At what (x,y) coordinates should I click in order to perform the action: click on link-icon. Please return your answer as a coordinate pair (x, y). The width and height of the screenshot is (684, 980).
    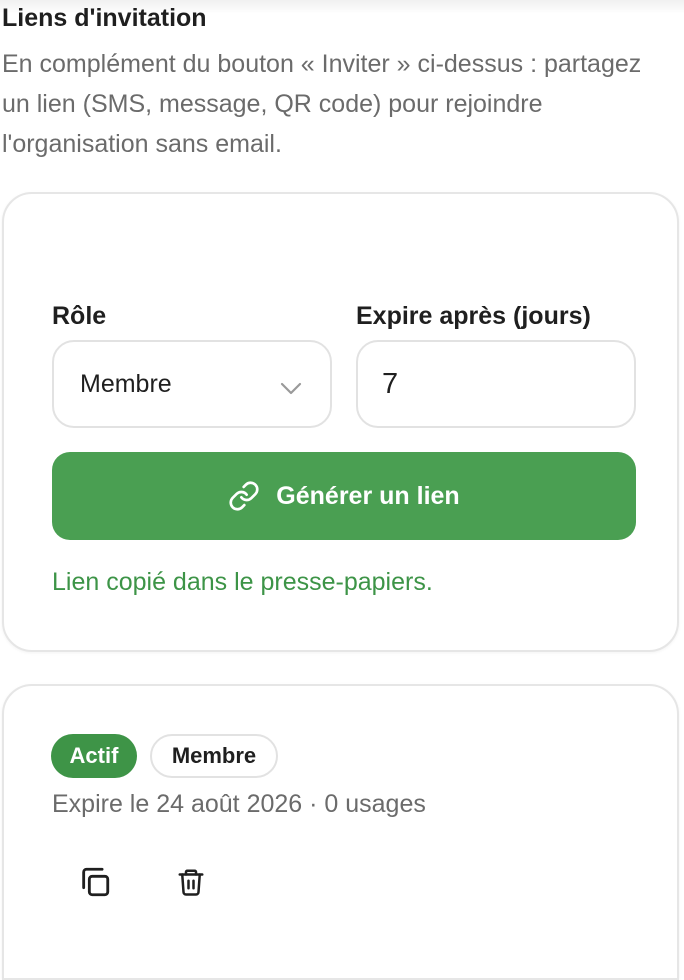
    Looking at the image, I should click on (244, 496).